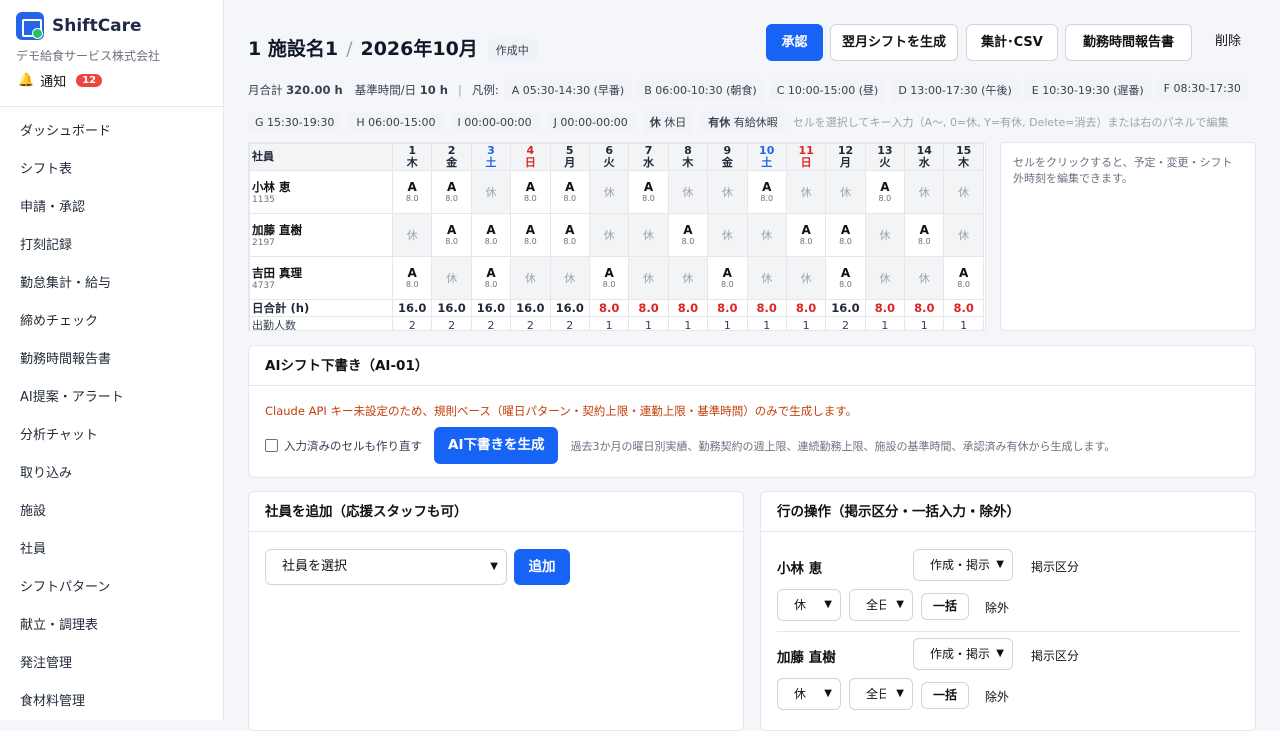  What do you see at coordinates (960, 654) in the screenshot?
I see `display-category-value: 作成・掲示` at bounding box center [960, 654].